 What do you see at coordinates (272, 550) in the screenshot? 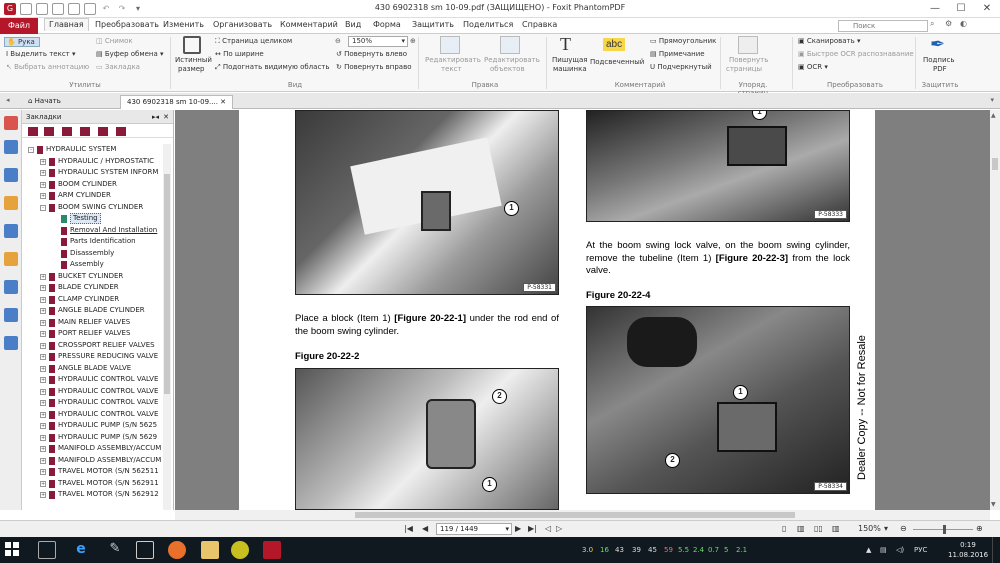
I see `foxit-icon` at bounding box center [272, 550].